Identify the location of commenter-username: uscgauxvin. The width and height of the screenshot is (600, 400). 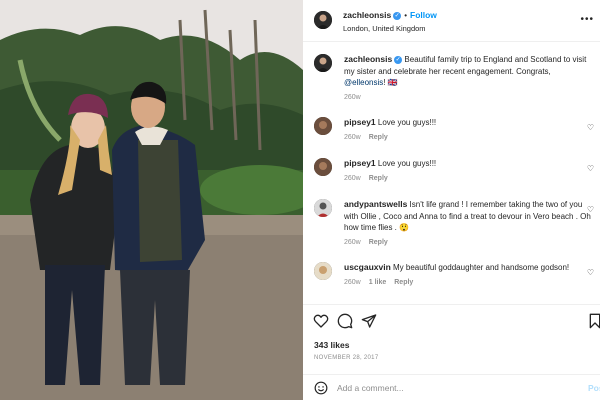
(367, 267).